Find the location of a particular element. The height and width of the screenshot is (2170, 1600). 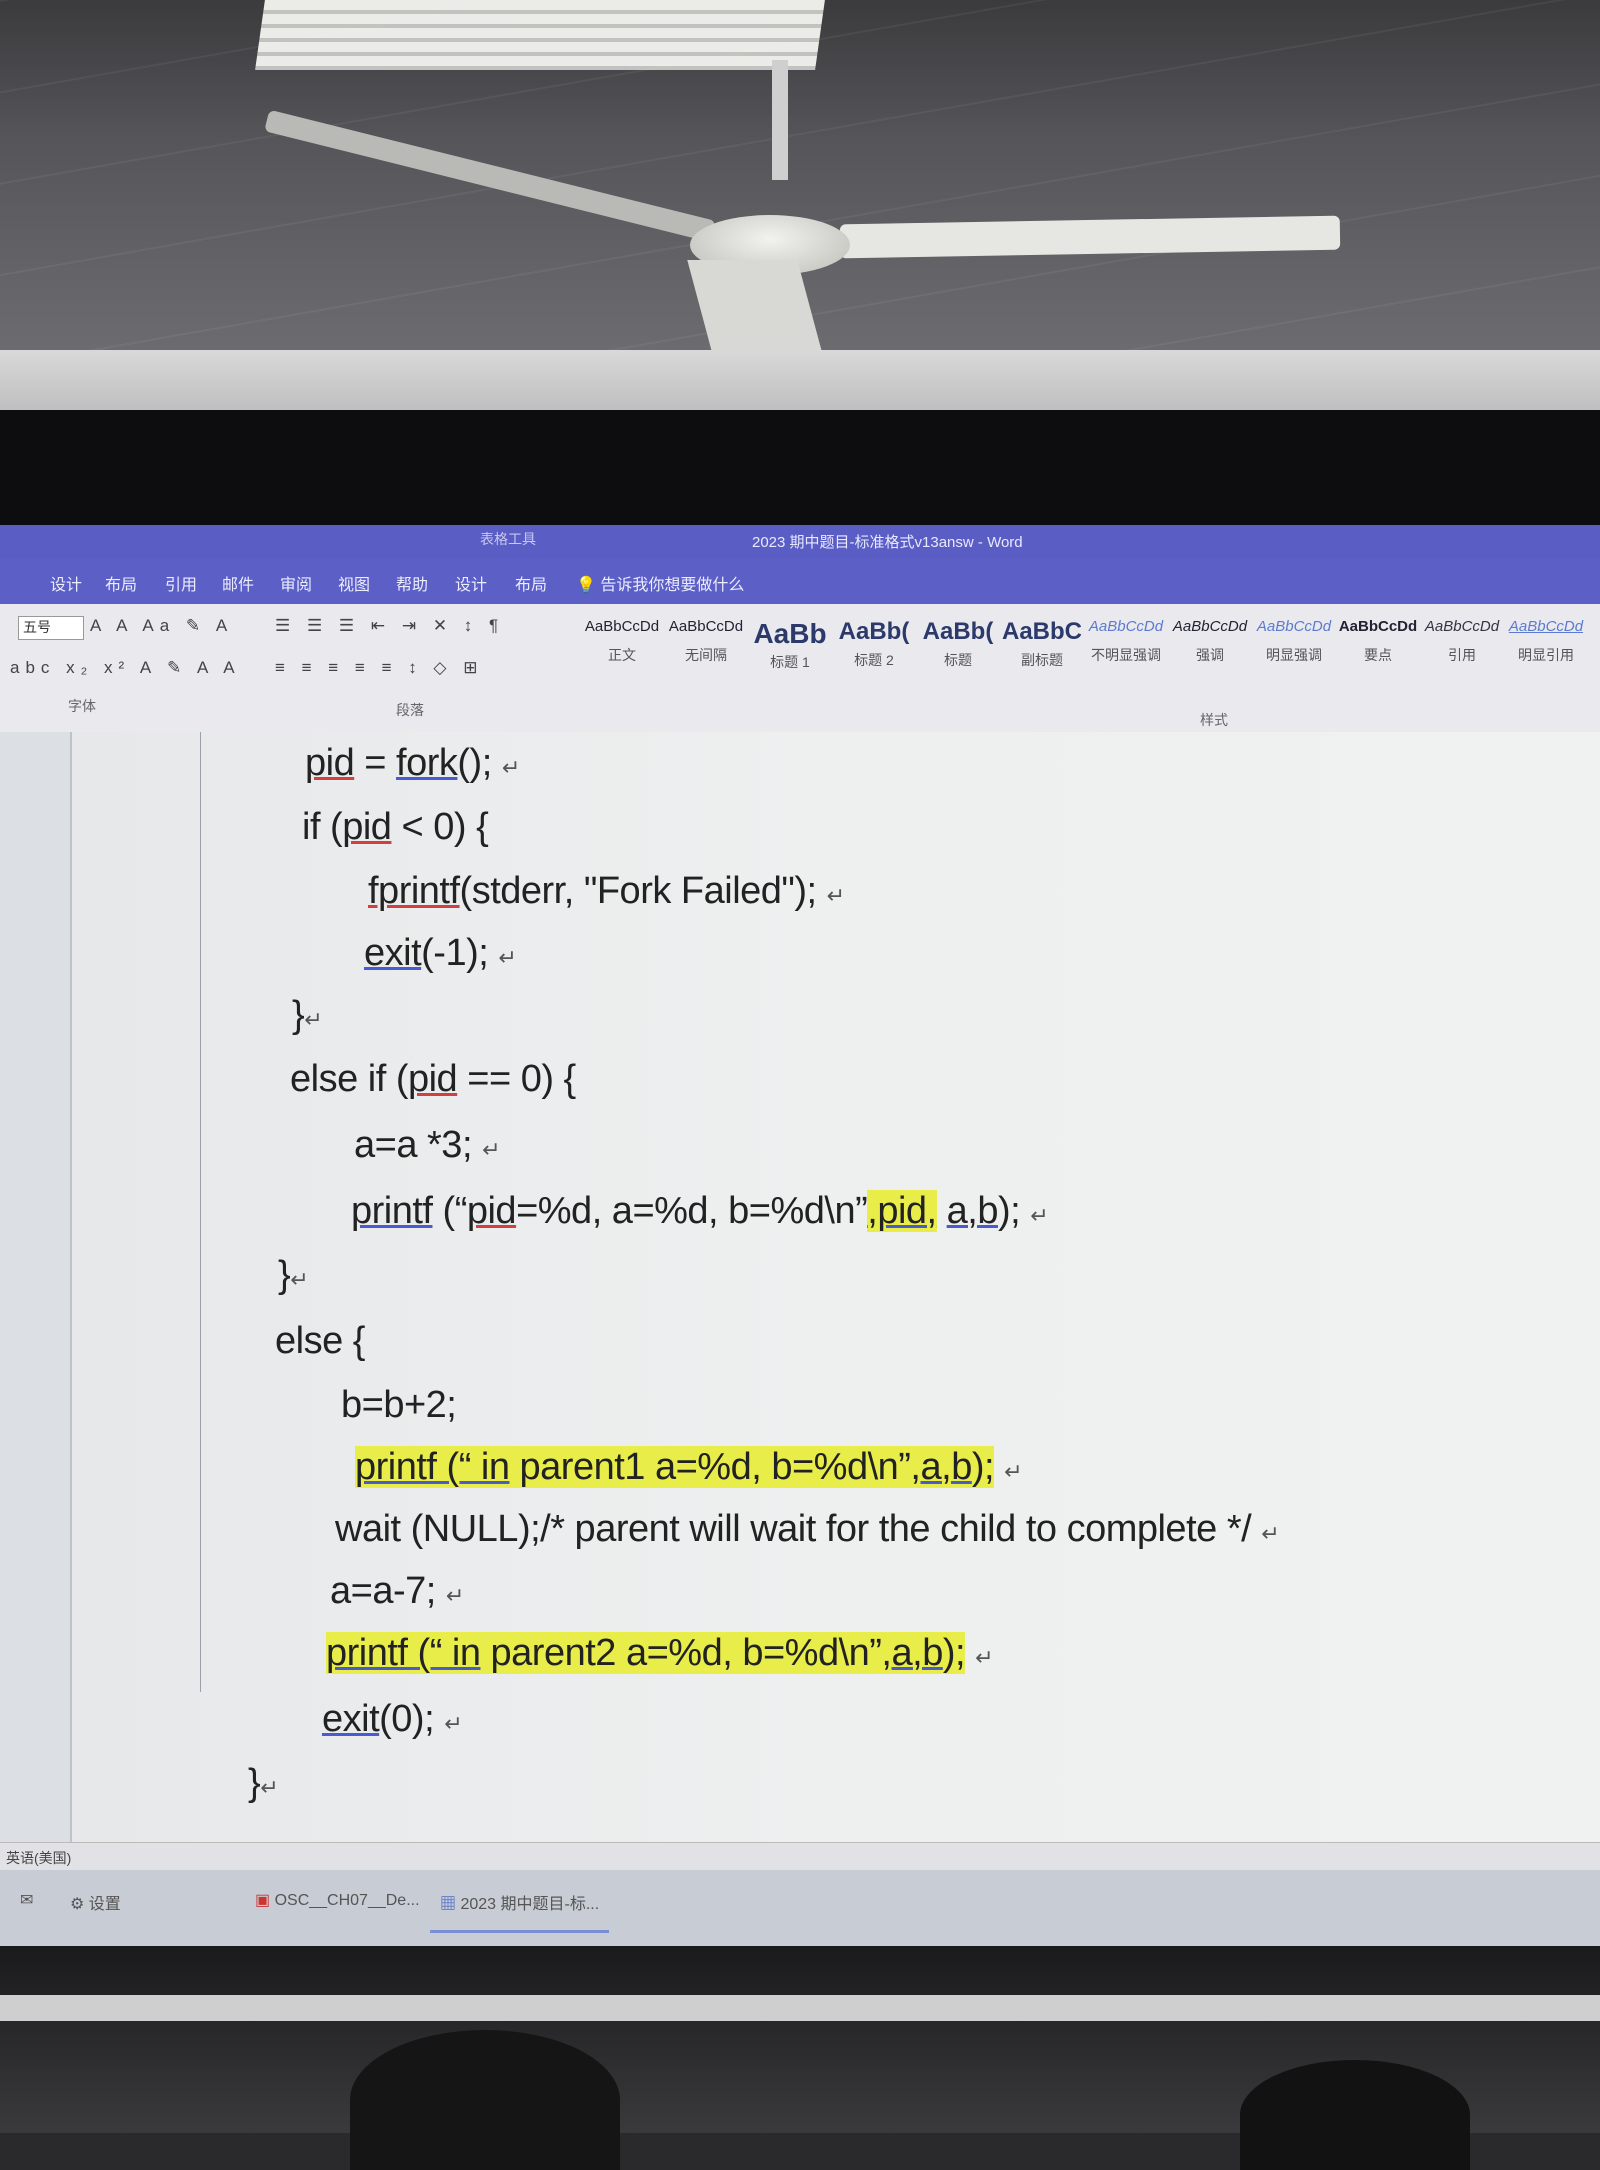

style-name: 标题 2 is located at coordinates (874, 660).